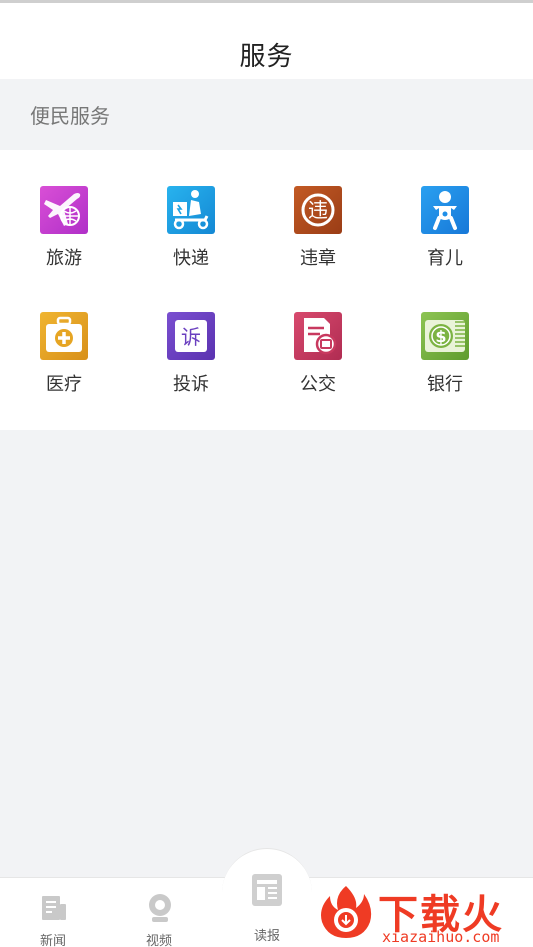  Describe the element at coordinates (64, 384) in the screenshot. I see `service-label: 医疗` at that location.